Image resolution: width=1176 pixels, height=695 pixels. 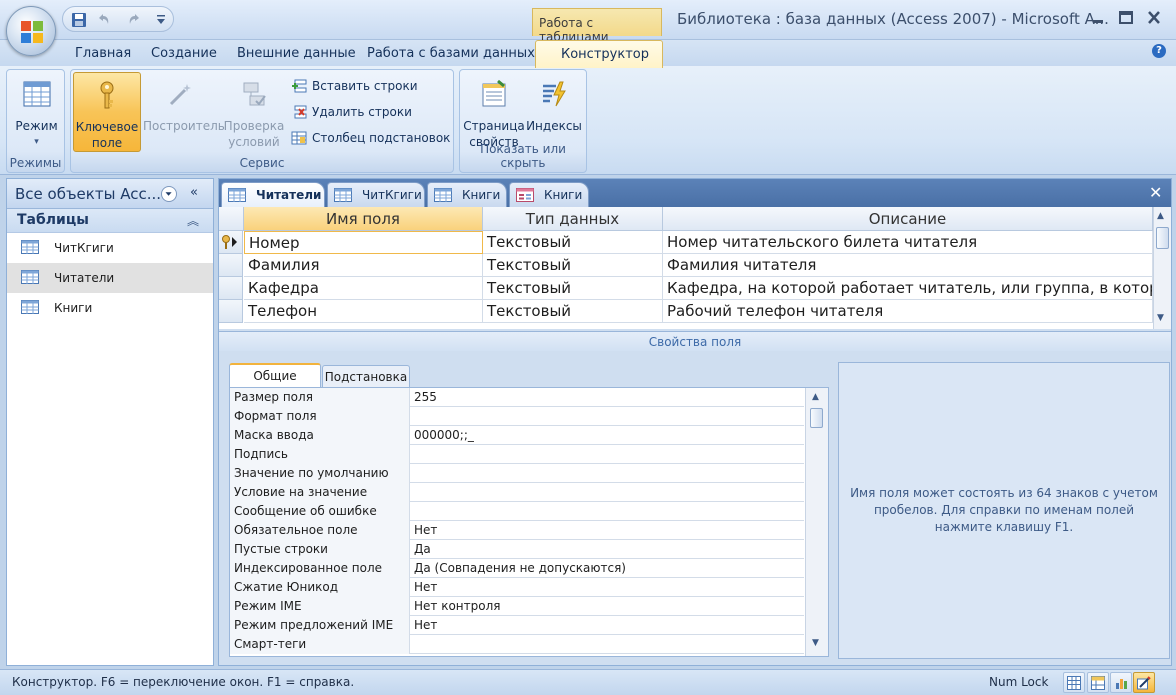 I want to click on property-row: Режим предложений IME Нет, so click(x=517, y=625).